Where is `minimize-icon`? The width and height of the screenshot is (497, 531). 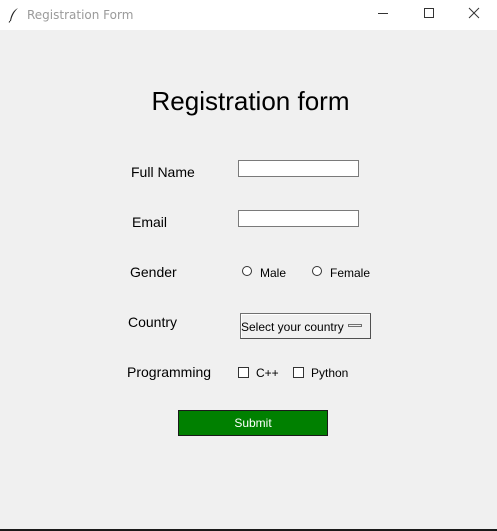 minimize-icon is located at coordinates (383, 15).